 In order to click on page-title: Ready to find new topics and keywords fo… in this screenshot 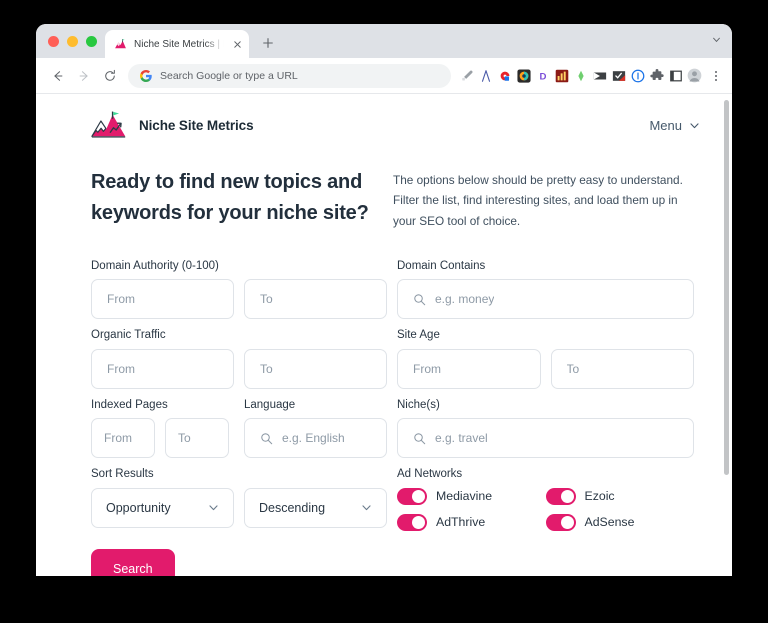, I will do `click(230, 197)`.